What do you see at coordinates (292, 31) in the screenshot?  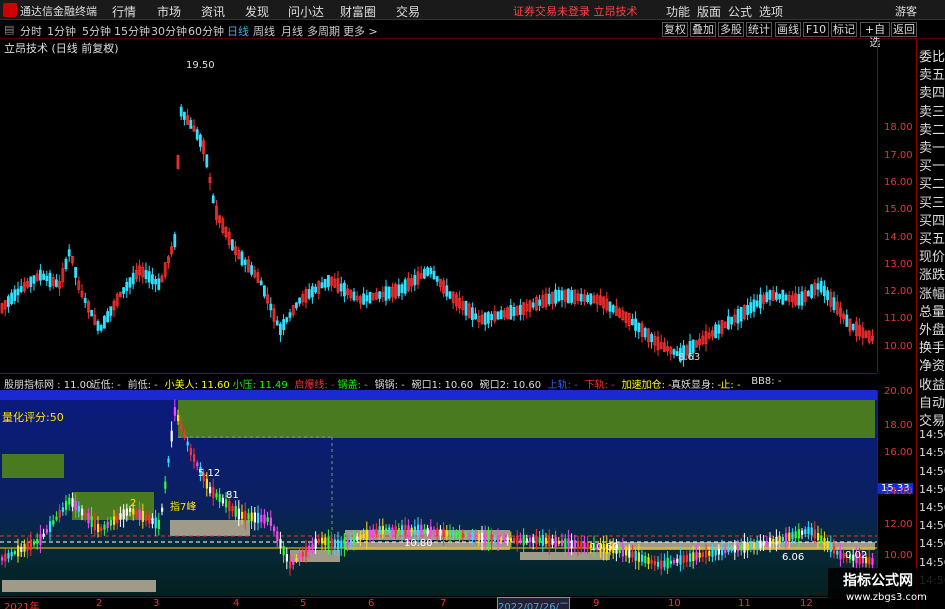 I see `period-monthly: 月线` at bounding box center [292, 31].